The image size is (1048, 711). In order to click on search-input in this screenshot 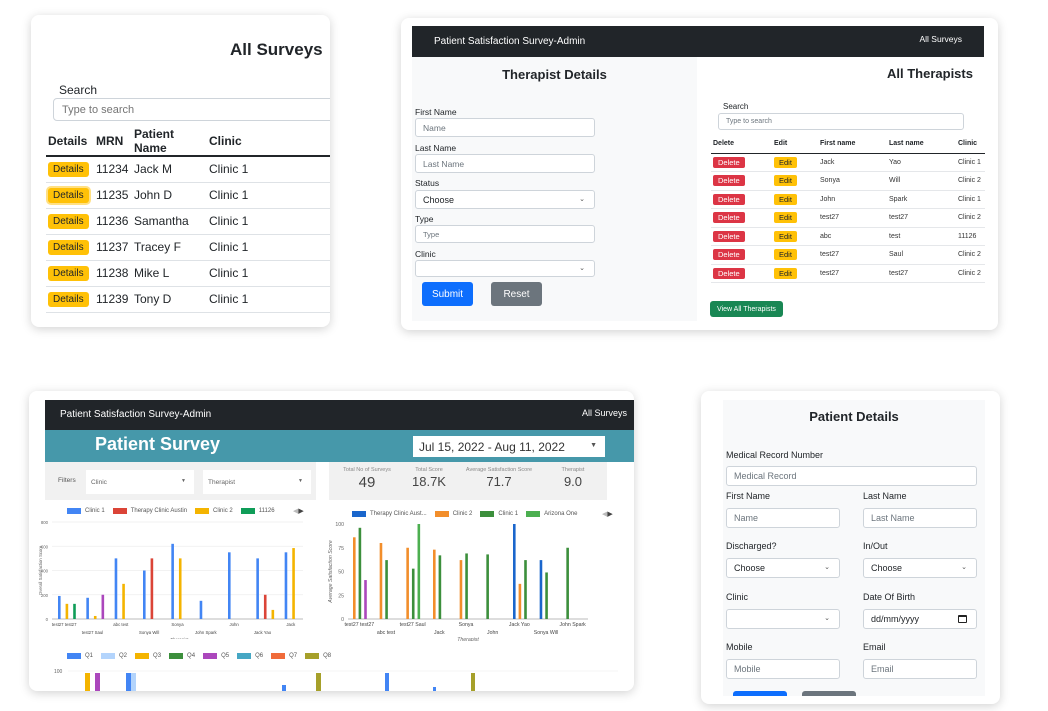, I will do `click(191, 109)`.